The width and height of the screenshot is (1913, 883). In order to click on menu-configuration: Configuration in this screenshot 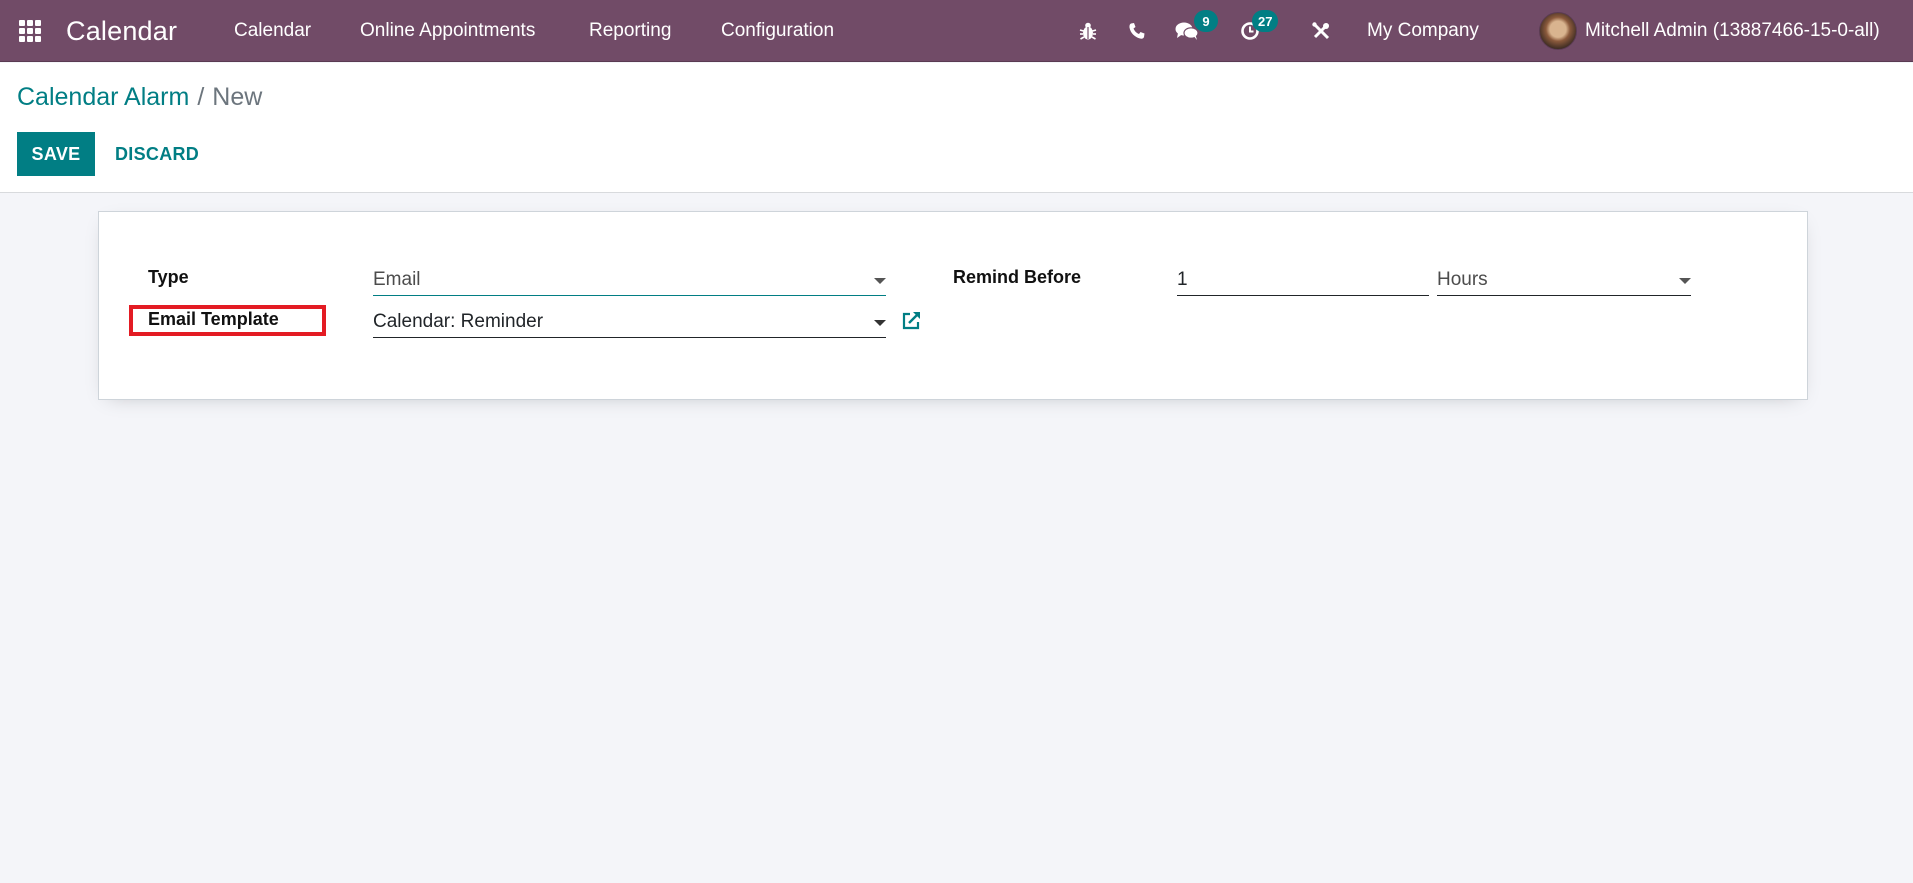, I will do `click(777, 31)`.